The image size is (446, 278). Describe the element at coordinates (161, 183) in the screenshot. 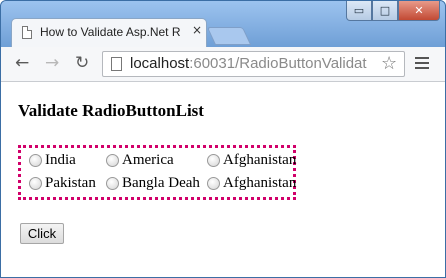

I see `radio-label: Bangla Deah` at that location.